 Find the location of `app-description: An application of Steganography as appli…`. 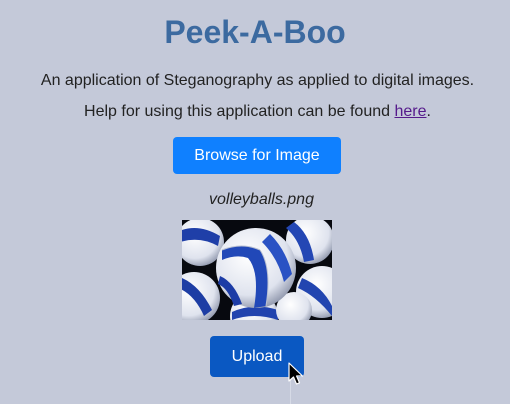

app-description: An application of Steganography as appli… is located at coordinates (257, 80).